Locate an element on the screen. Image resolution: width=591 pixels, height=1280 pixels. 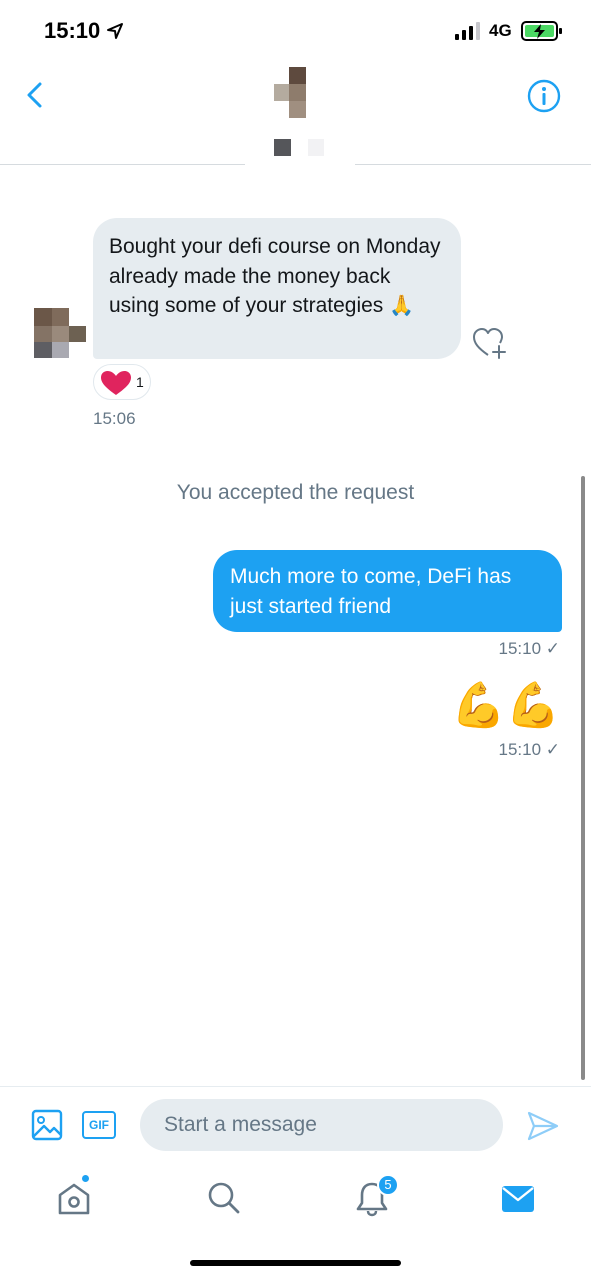
incoming-timestamp: 15:06 is located at coordinates (114, 418).